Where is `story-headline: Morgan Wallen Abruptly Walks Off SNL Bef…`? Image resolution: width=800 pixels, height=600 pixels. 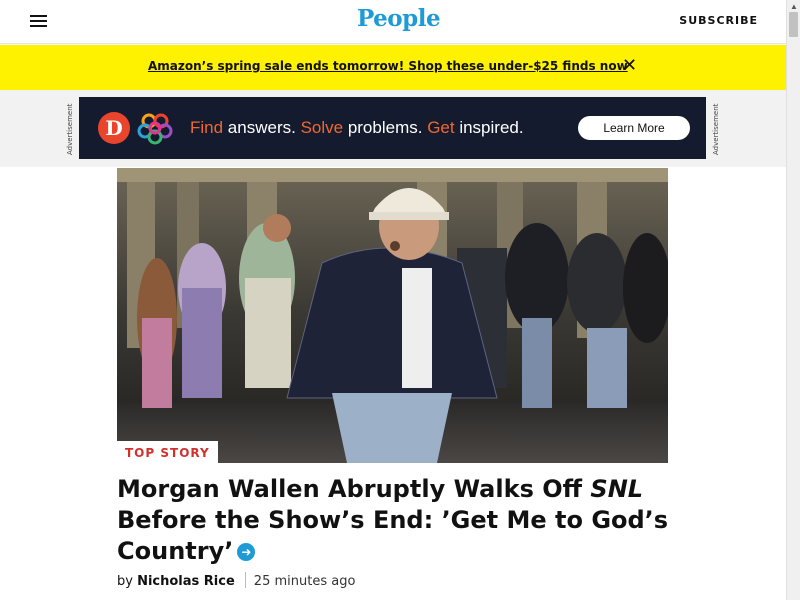
story-headline: Morgan Wallen Abruptly Walks Off SNL Bef… is located at coordinates (397, 520).